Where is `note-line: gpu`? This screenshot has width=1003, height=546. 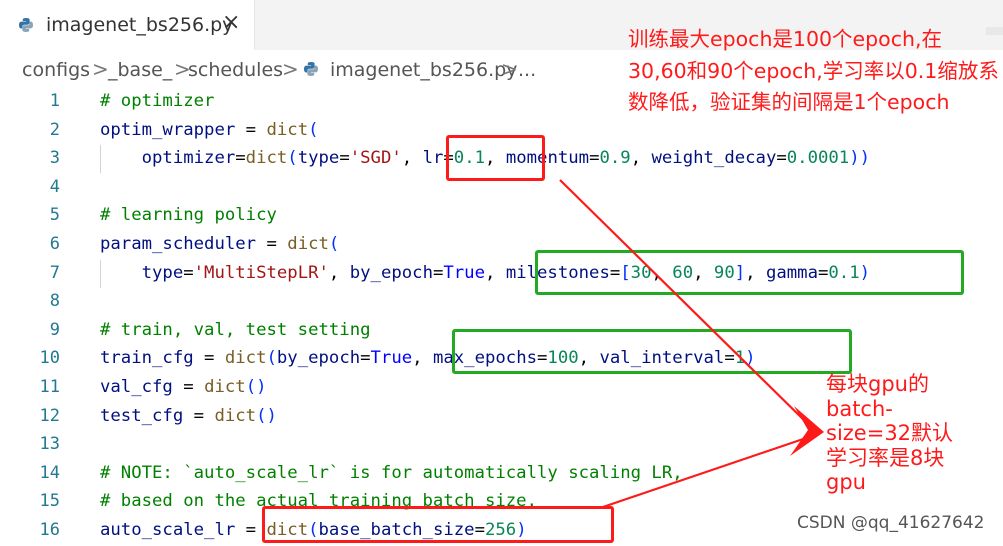 note-line: gpu is located at coordinates (846, 482).